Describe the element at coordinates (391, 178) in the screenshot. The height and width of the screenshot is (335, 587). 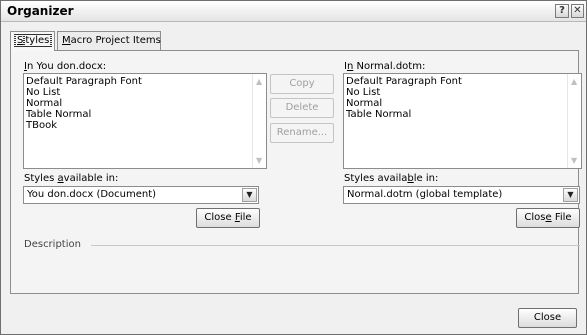
I see `right-available-label: Styles available in:` at that location.